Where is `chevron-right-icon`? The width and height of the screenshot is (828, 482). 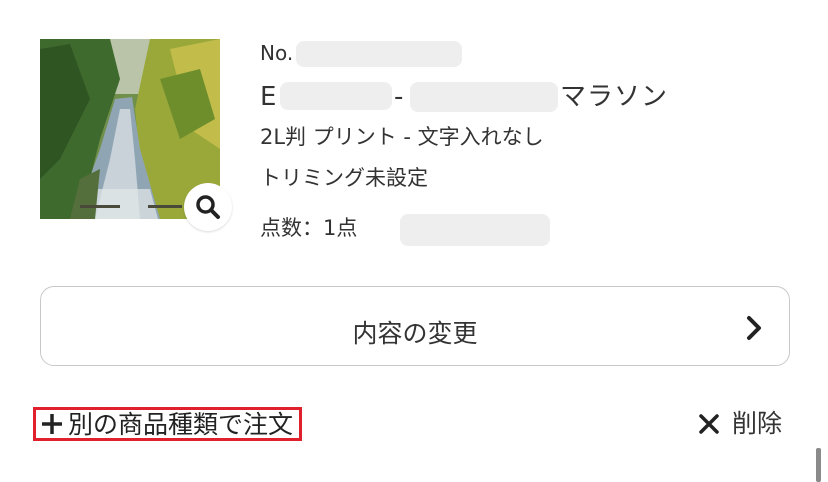 chevron-right-icon is located at coordinates (754, 328).